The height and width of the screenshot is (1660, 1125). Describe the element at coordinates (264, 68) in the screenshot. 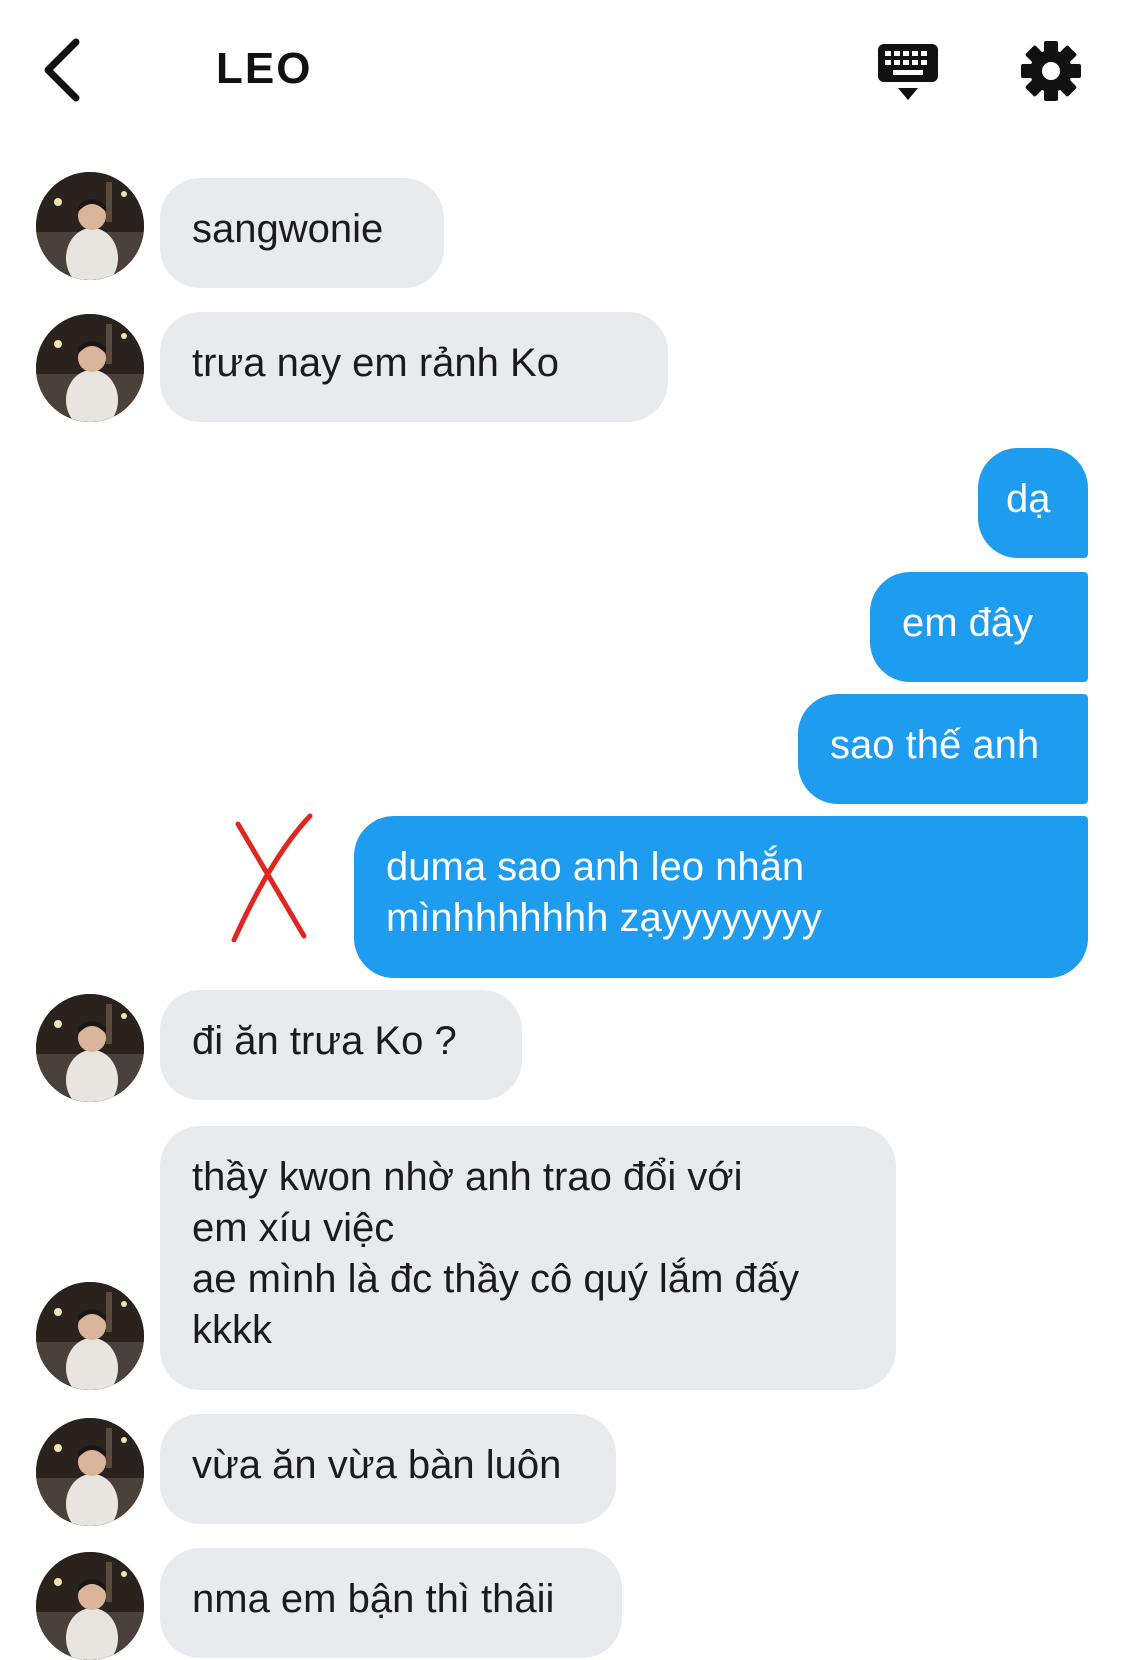

I see `chat-title: LEO` at that location.